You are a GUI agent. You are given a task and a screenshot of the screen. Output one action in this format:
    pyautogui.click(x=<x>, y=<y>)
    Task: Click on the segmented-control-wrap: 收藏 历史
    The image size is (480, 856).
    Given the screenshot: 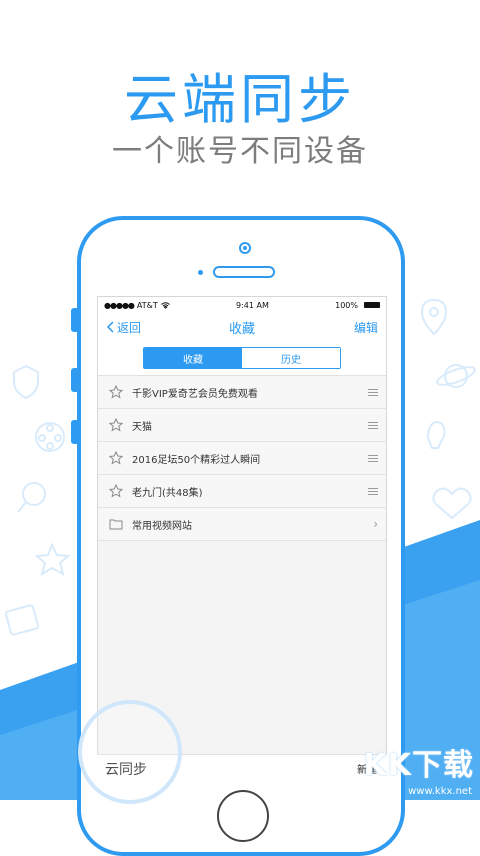 What is the action you would take?
    pyautogui.click(x=242, y=358)
    